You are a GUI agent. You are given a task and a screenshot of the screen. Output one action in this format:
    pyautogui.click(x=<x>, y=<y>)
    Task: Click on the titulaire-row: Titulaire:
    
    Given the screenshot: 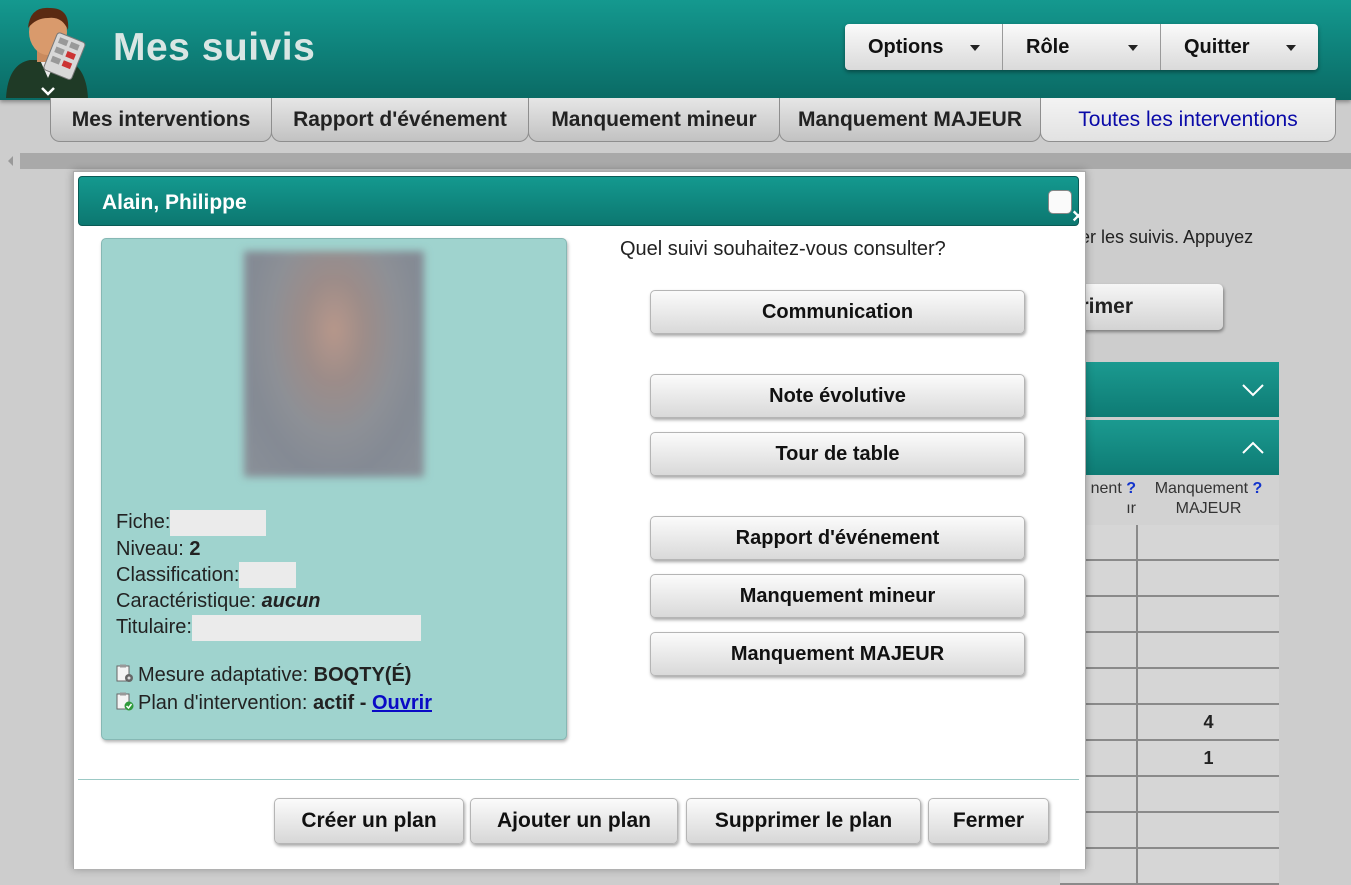 What is the action you would take?
    pyautogui.click(x=268, y=628)
    